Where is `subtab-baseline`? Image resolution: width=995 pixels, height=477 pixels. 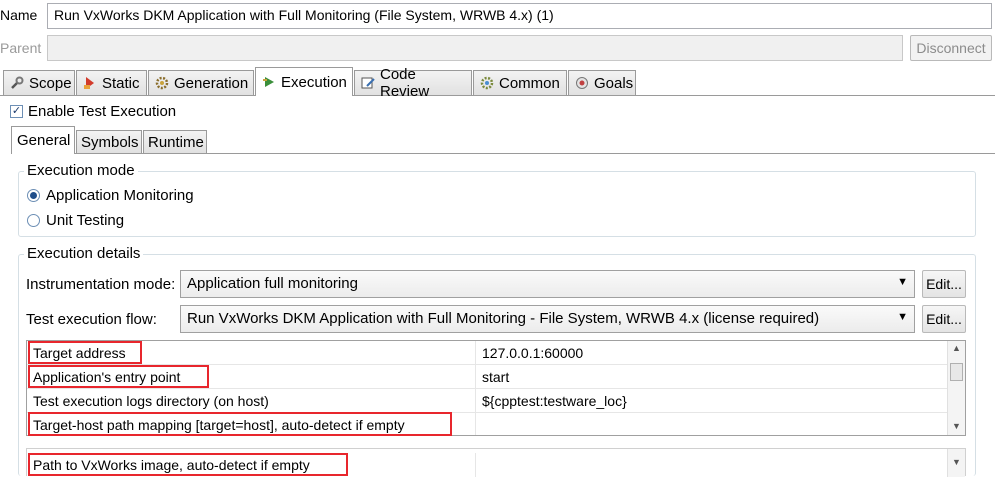
subtab-baseline is located at coordinates (503, 153).